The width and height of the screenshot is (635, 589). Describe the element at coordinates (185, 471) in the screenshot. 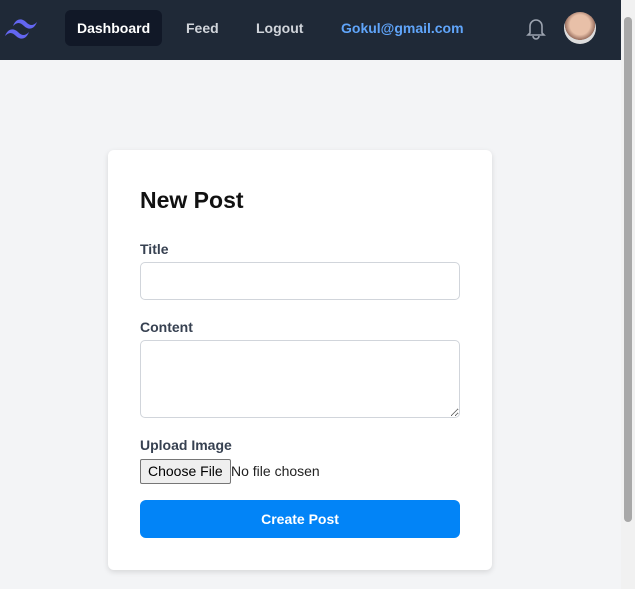

I see `choose-file-button: Choose File` at that location.